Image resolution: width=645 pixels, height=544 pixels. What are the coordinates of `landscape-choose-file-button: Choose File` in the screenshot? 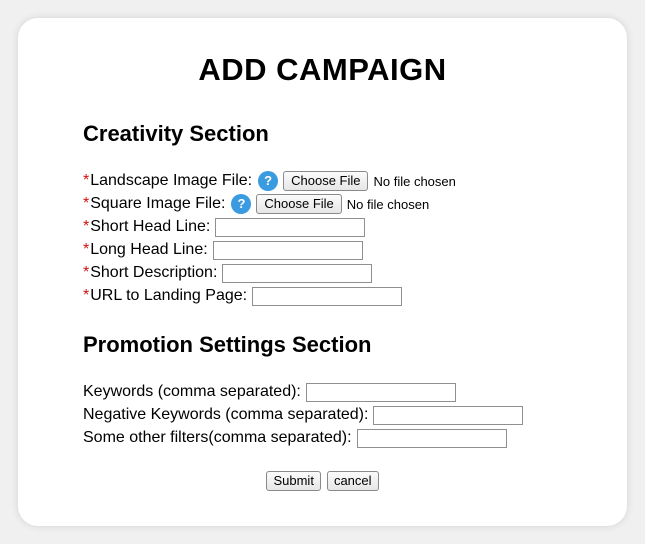 It's located at (326, 181).